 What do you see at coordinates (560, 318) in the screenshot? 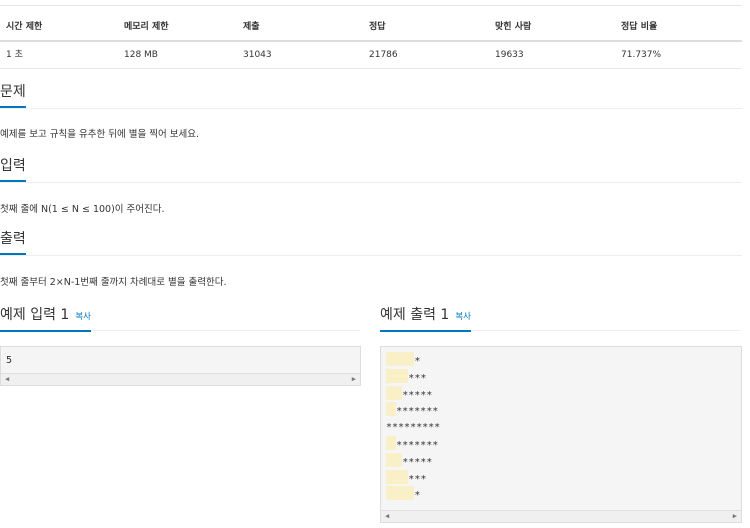
I see `sample-output-headline: 예제 출력 1 복사` at bounding box center [560, 318].